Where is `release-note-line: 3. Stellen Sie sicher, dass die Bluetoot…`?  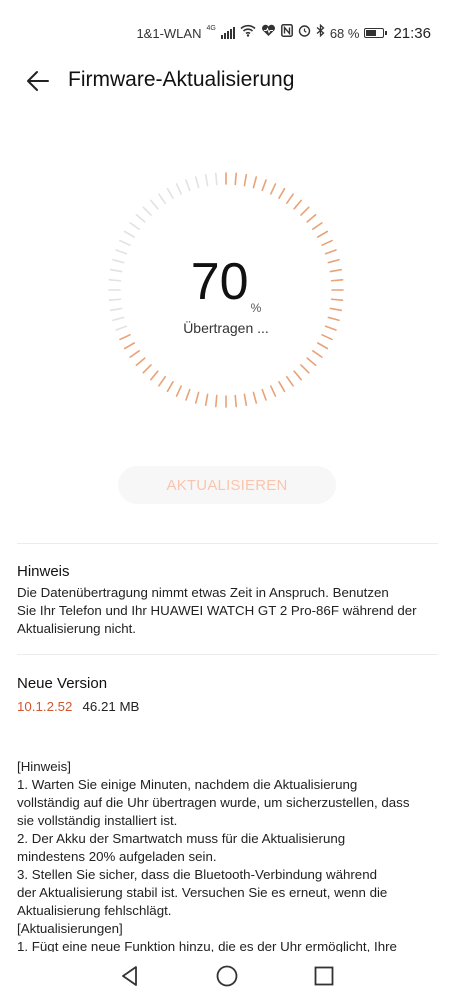
release-note-line: 3. Stellen Sie sicher, dass die Bluetoot… is located at coordinates (197, 874).